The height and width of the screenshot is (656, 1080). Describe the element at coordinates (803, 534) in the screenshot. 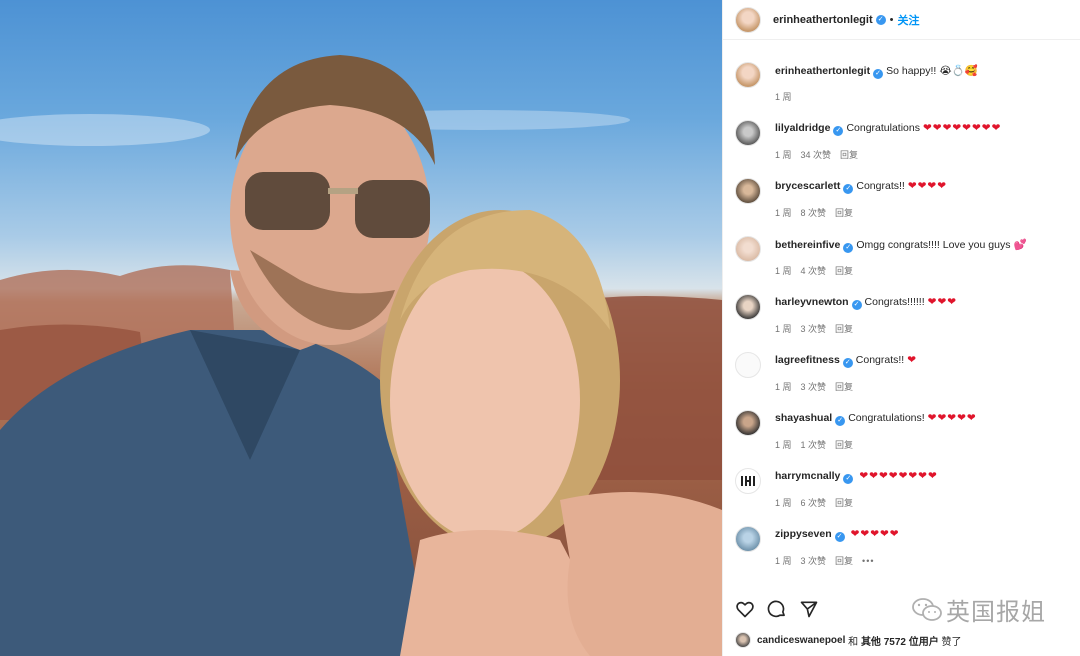

I see `comment-username: zippyseven` at that location.